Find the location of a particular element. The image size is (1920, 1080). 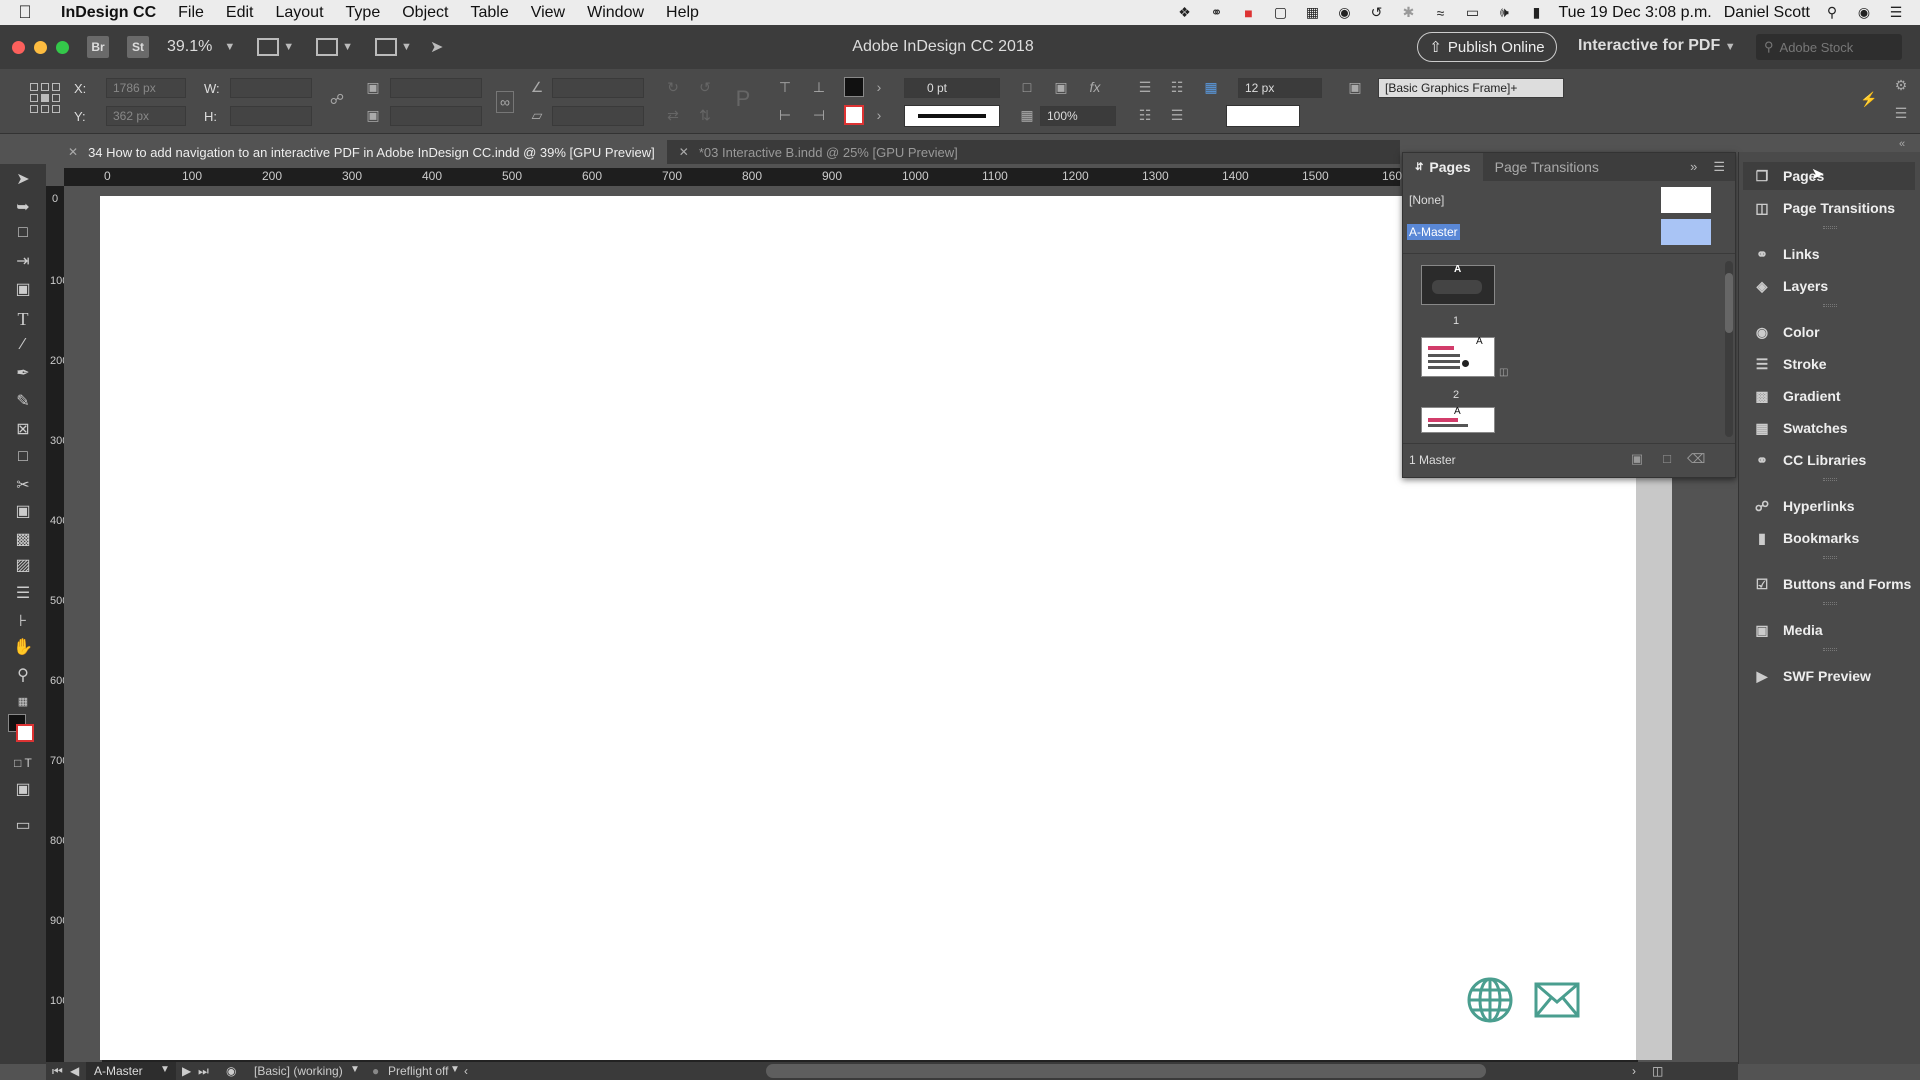

horizontal-scrollbar-thumb is located at coordinates (1126, 1071).